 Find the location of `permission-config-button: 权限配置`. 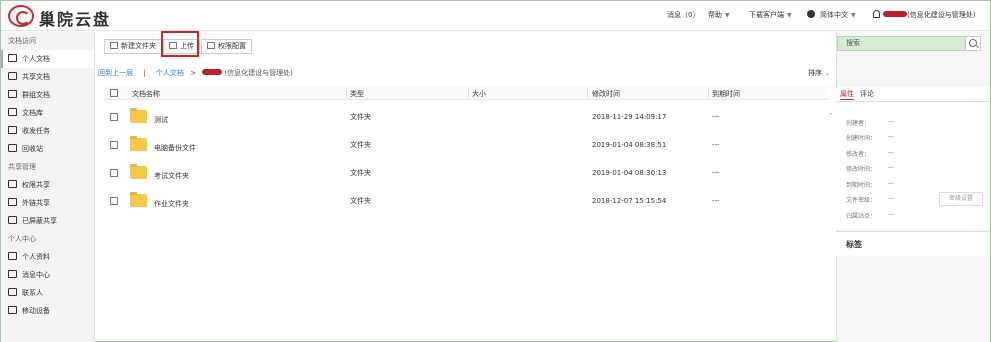

permission-config-button: 权限配置 is located at coordinates (226, 46).